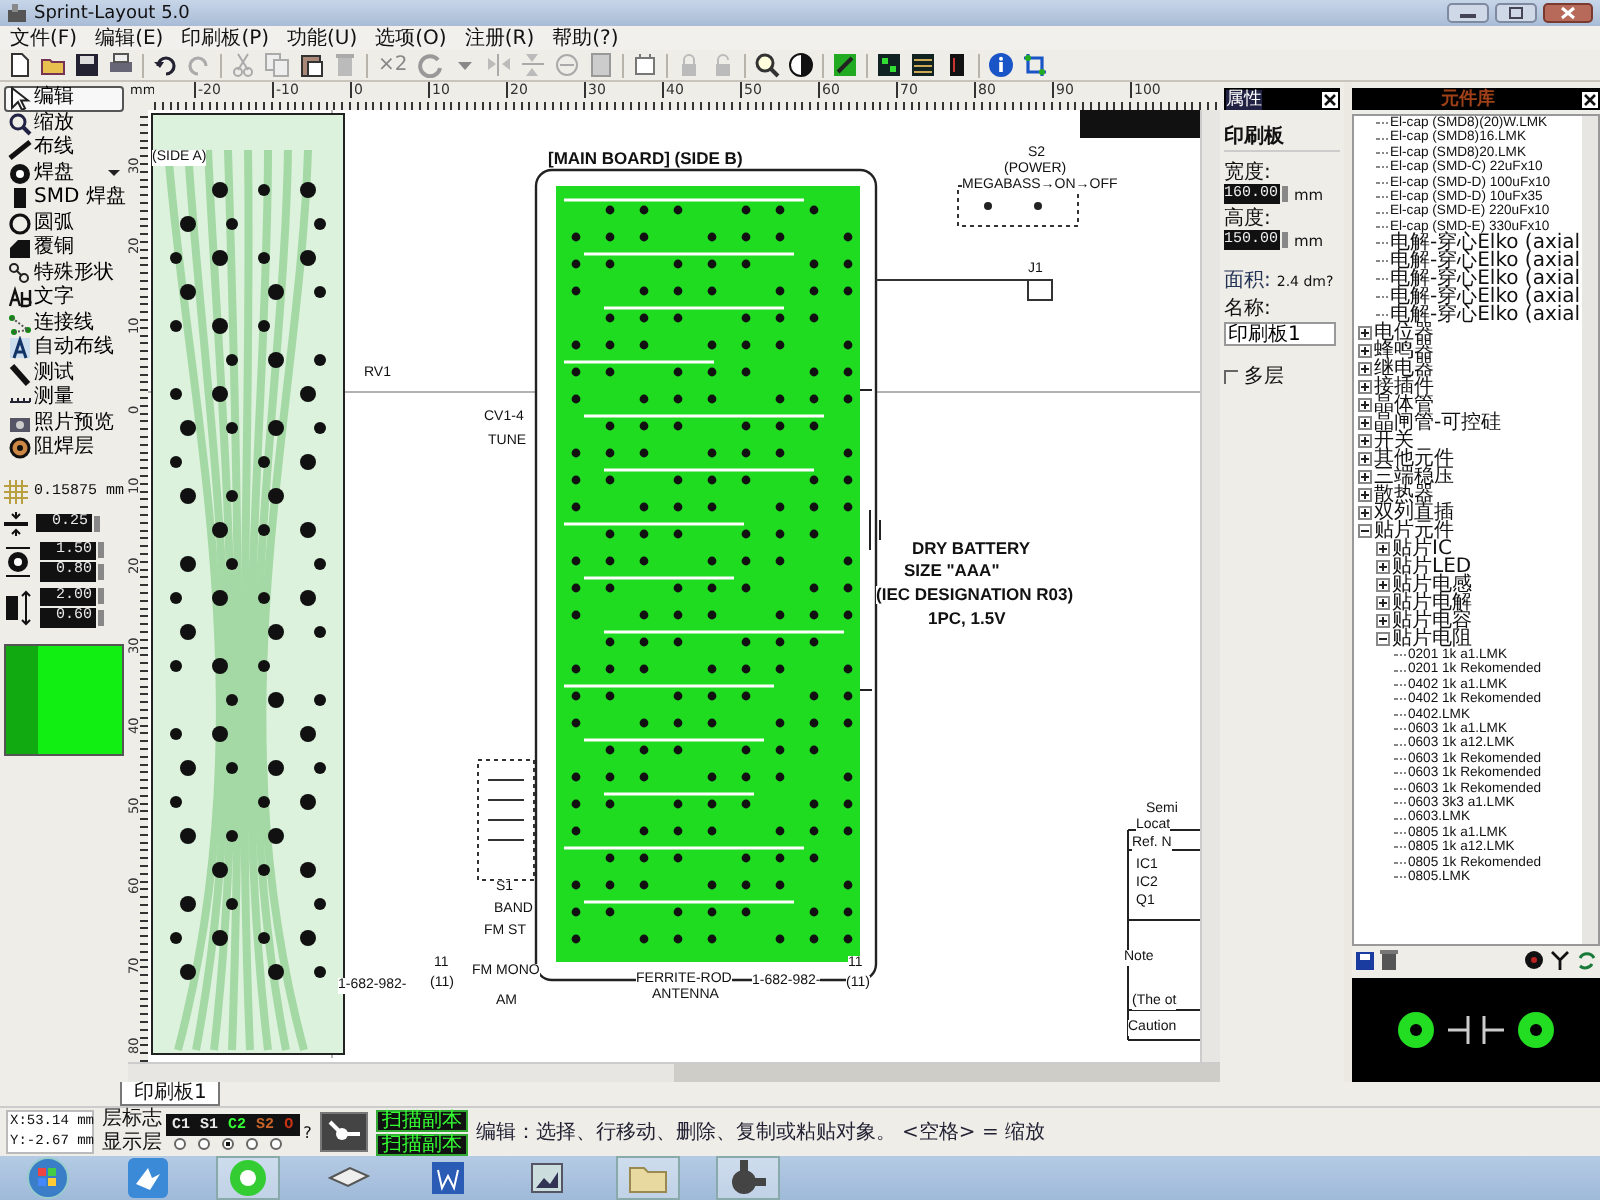 The width and height of the screenshot is (1600, 1200). Describe the element at coordinates (1534, 960) in the screenshot. I see `record-icon` at that location.